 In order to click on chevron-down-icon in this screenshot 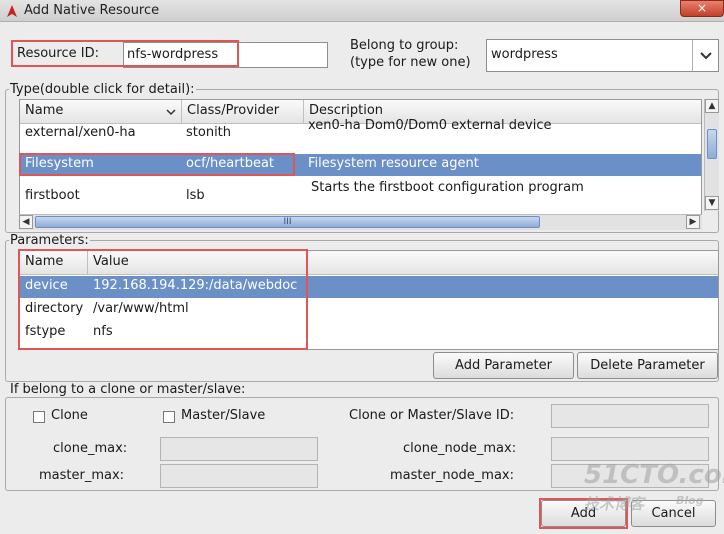, I will do `click(705, 55)`.